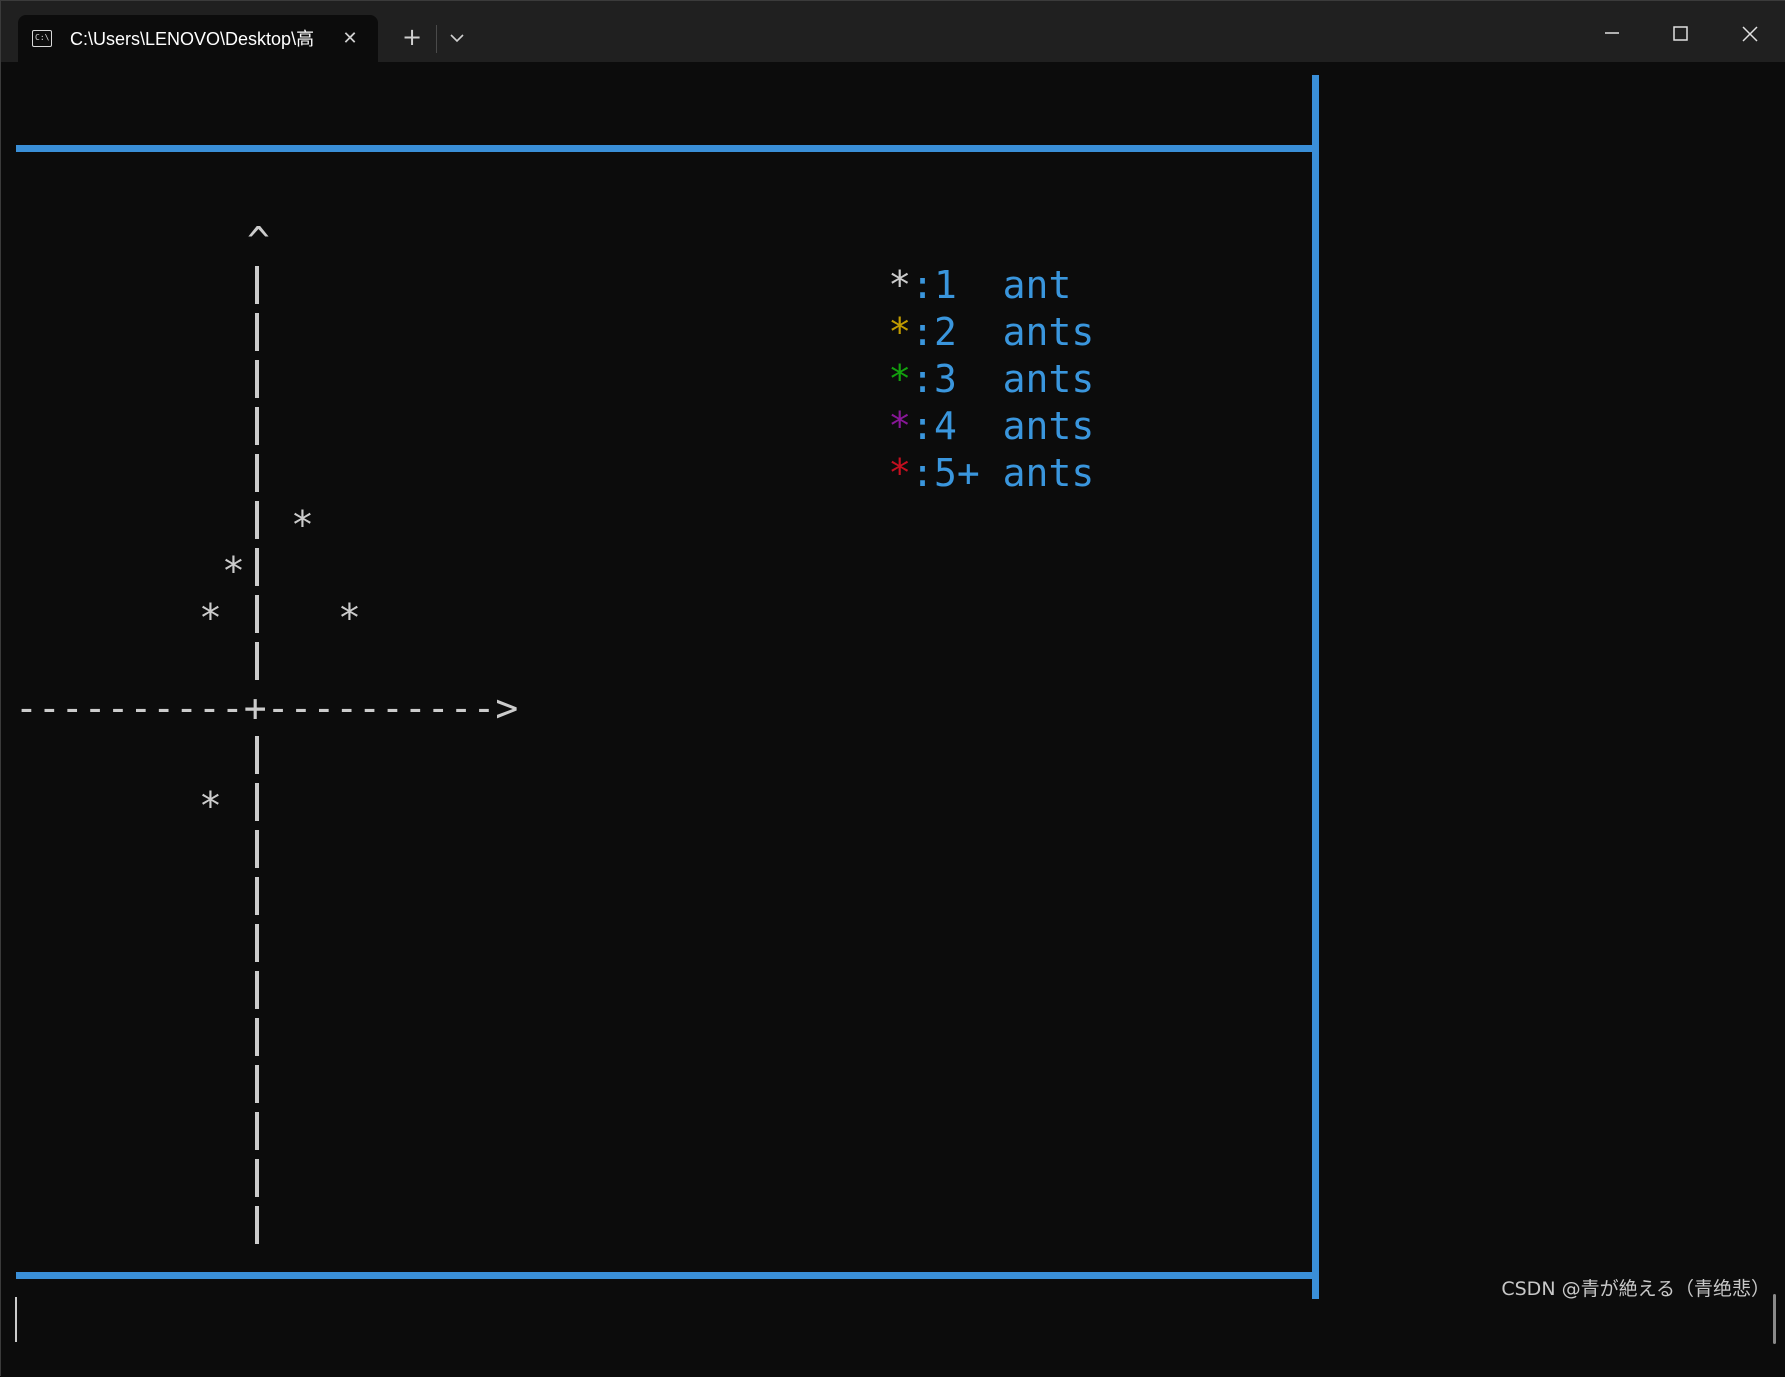 The image size is (1785, 1377). I want to click on maximize-icon, so click(1680, 33).